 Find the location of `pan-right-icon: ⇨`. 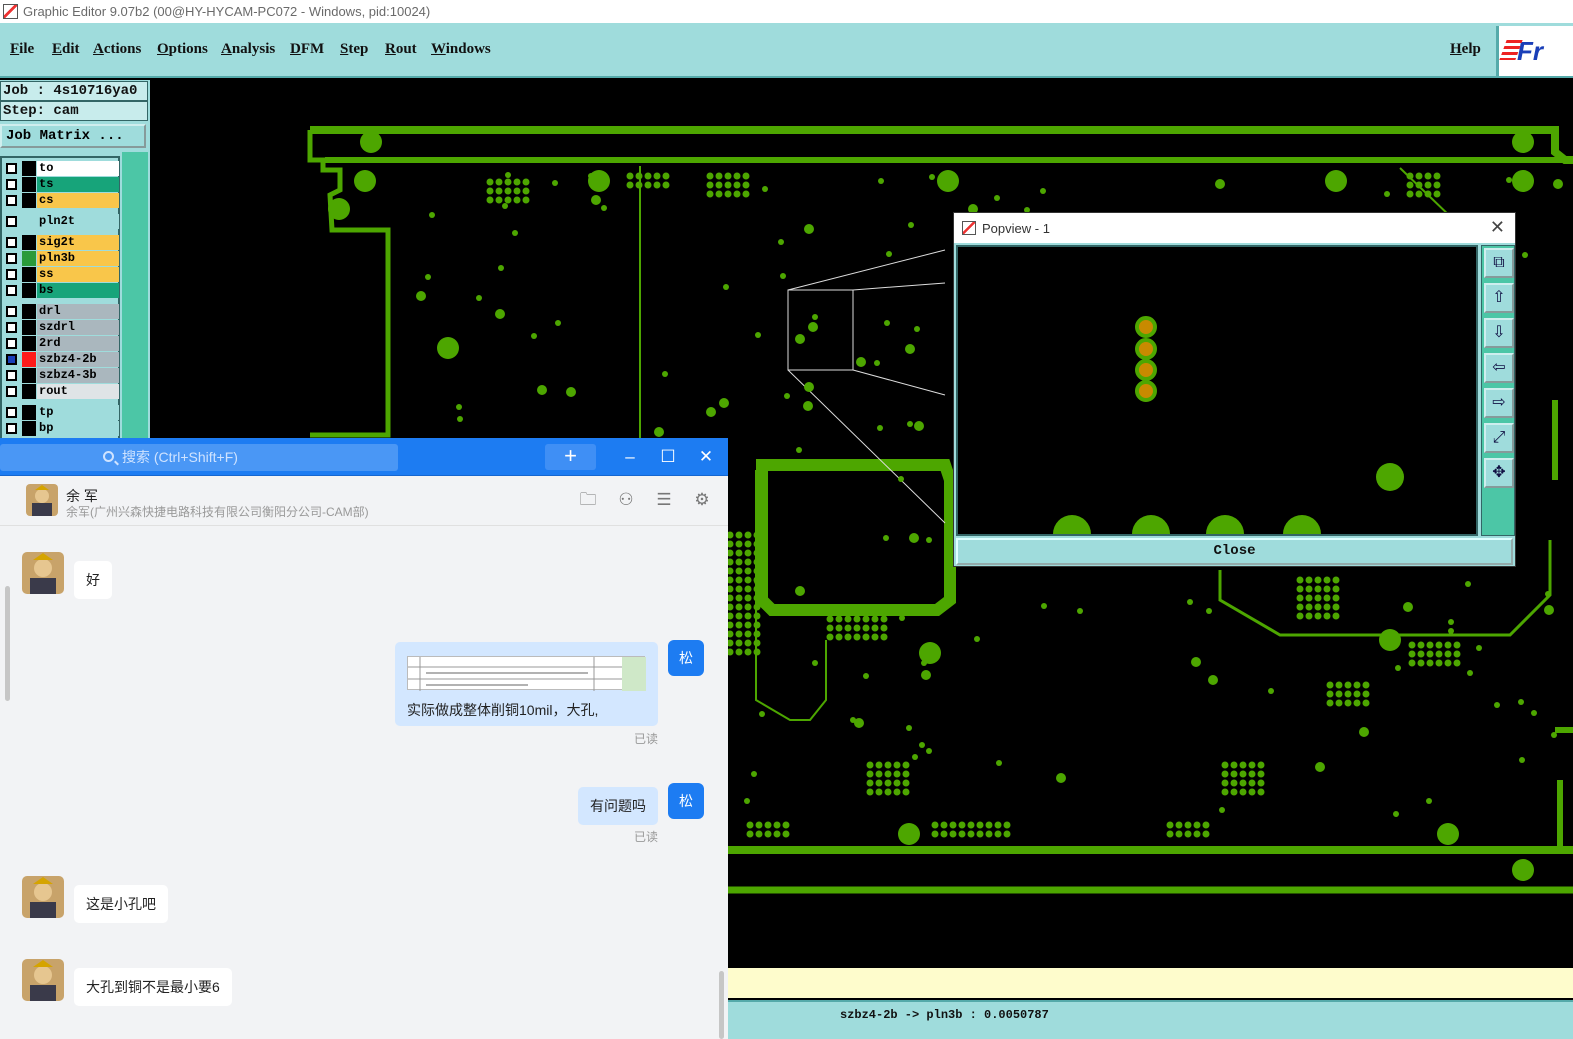

pan-right-icon: ⇨ is located at coordinates (1499, 403).